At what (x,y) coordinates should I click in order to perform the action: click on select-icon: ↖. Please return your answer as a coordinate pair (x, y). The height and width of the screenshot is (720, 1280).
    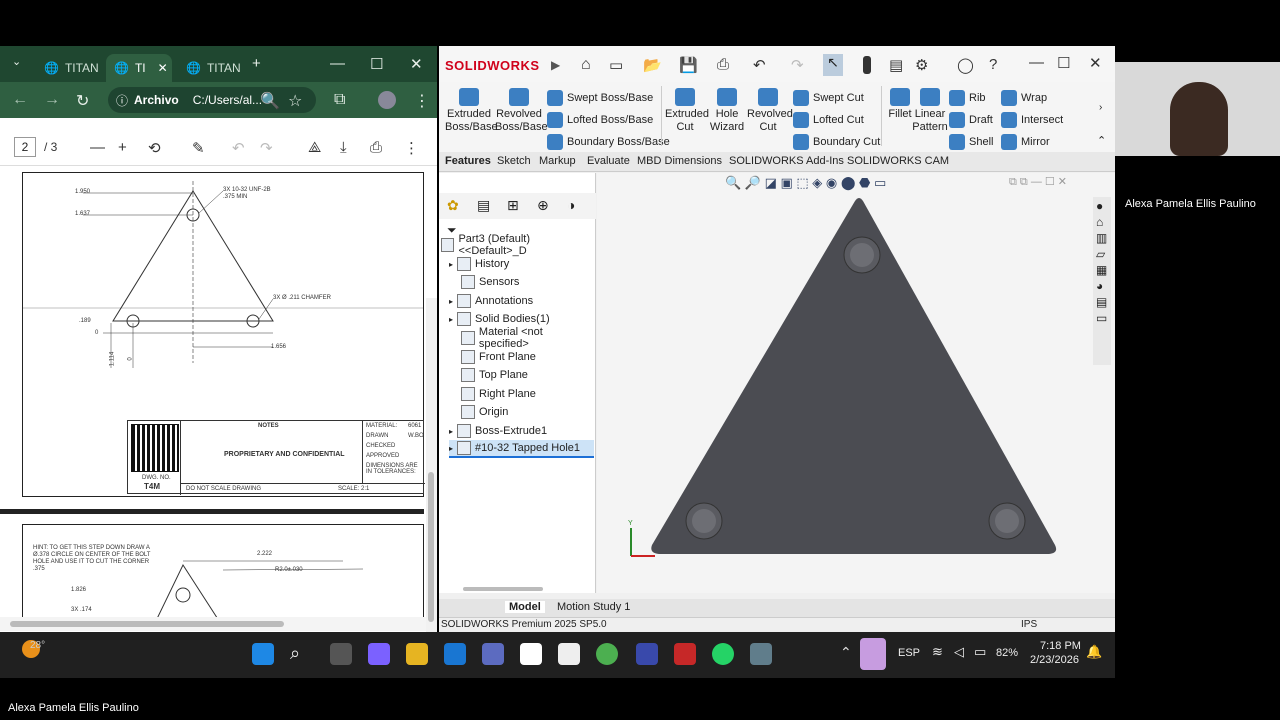
    Looking at the image, I should click on (833, 65).